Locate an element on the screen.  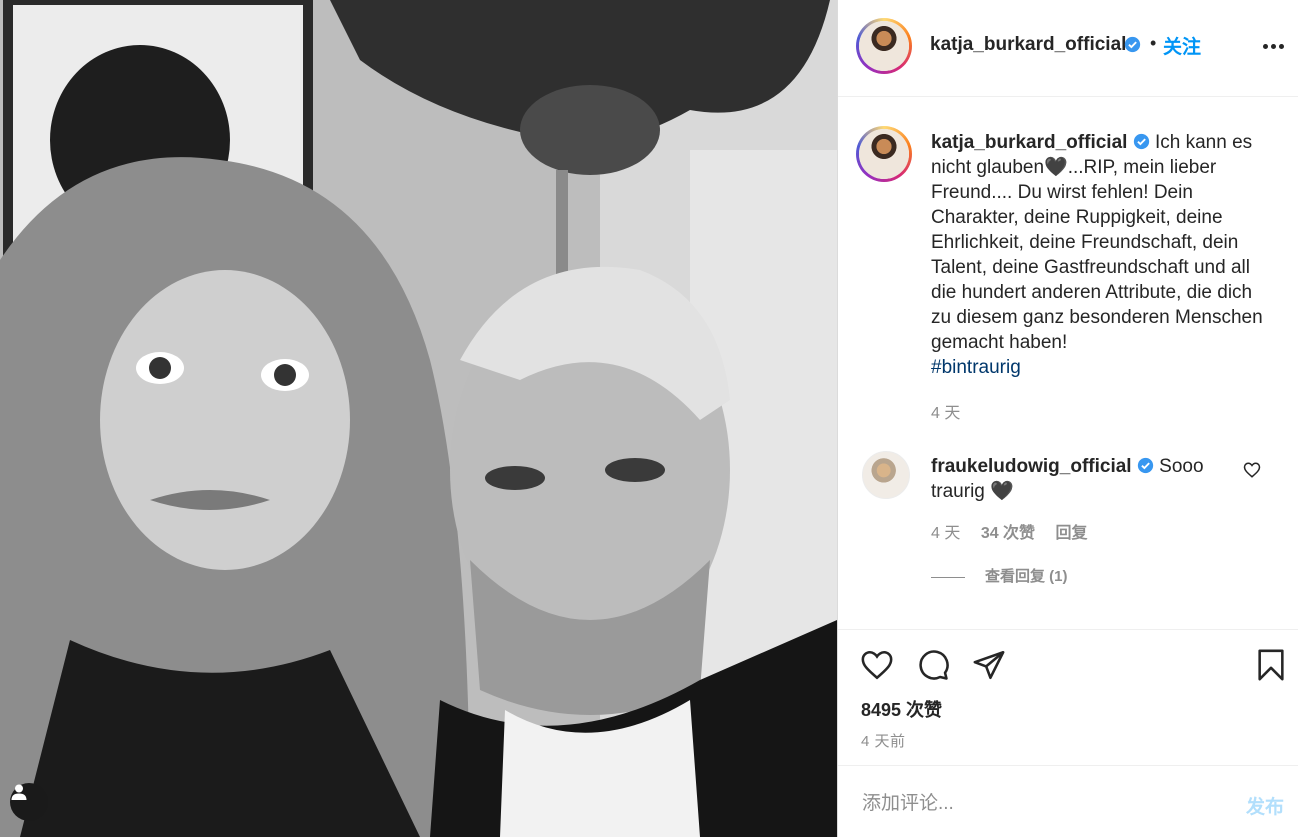
author-username: katja_burkard_official is located at coordinates (1028, 45).